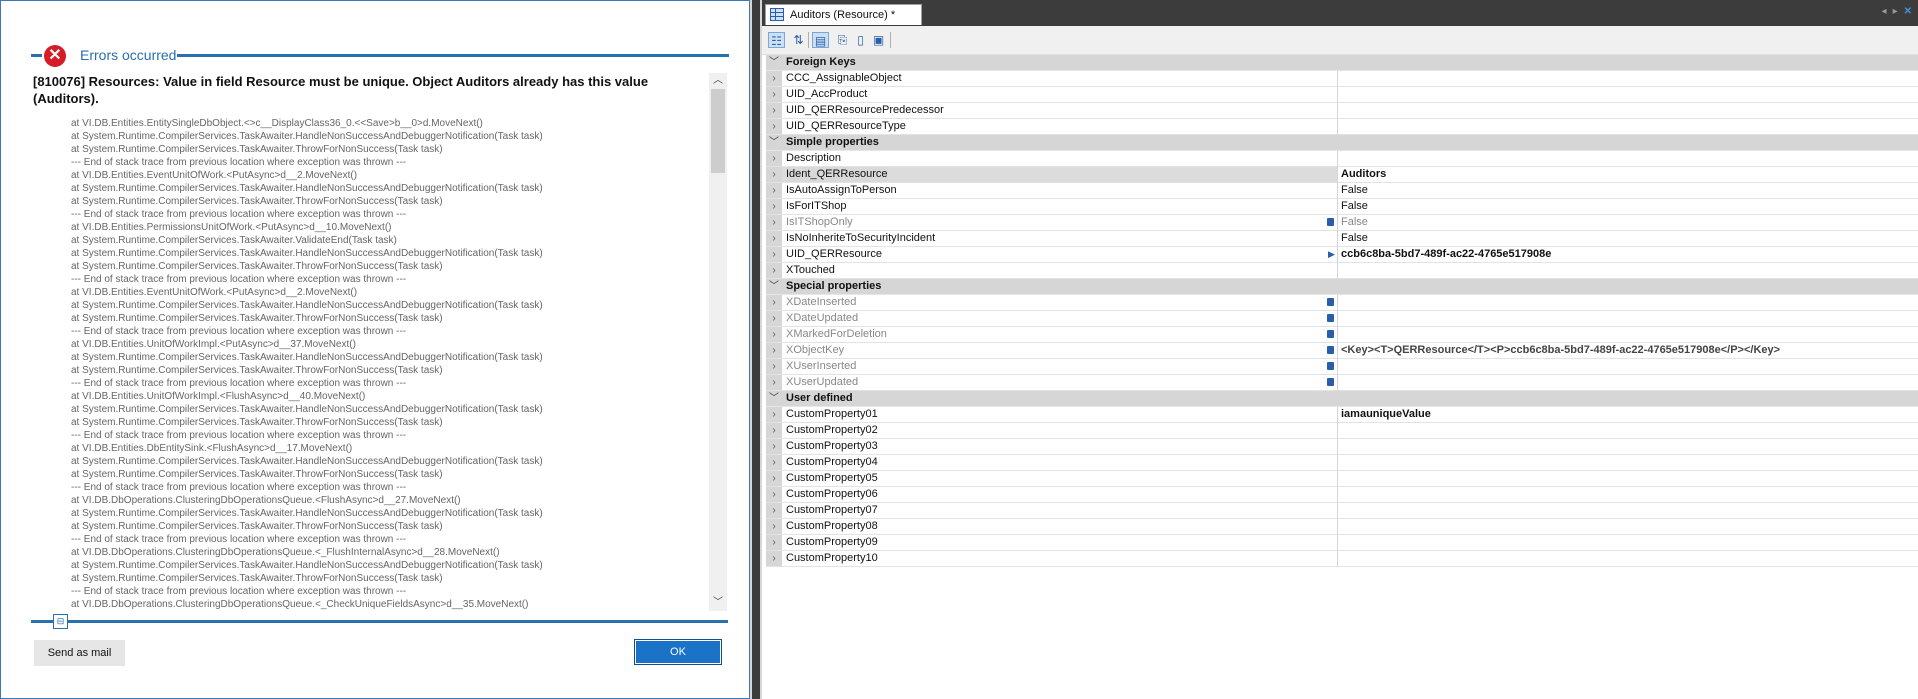 The width and height of the screenshot is (1918, 699). Describe the element at coordinates (678, 652) in the screenshot. I see `ok-button: OK` at that location.